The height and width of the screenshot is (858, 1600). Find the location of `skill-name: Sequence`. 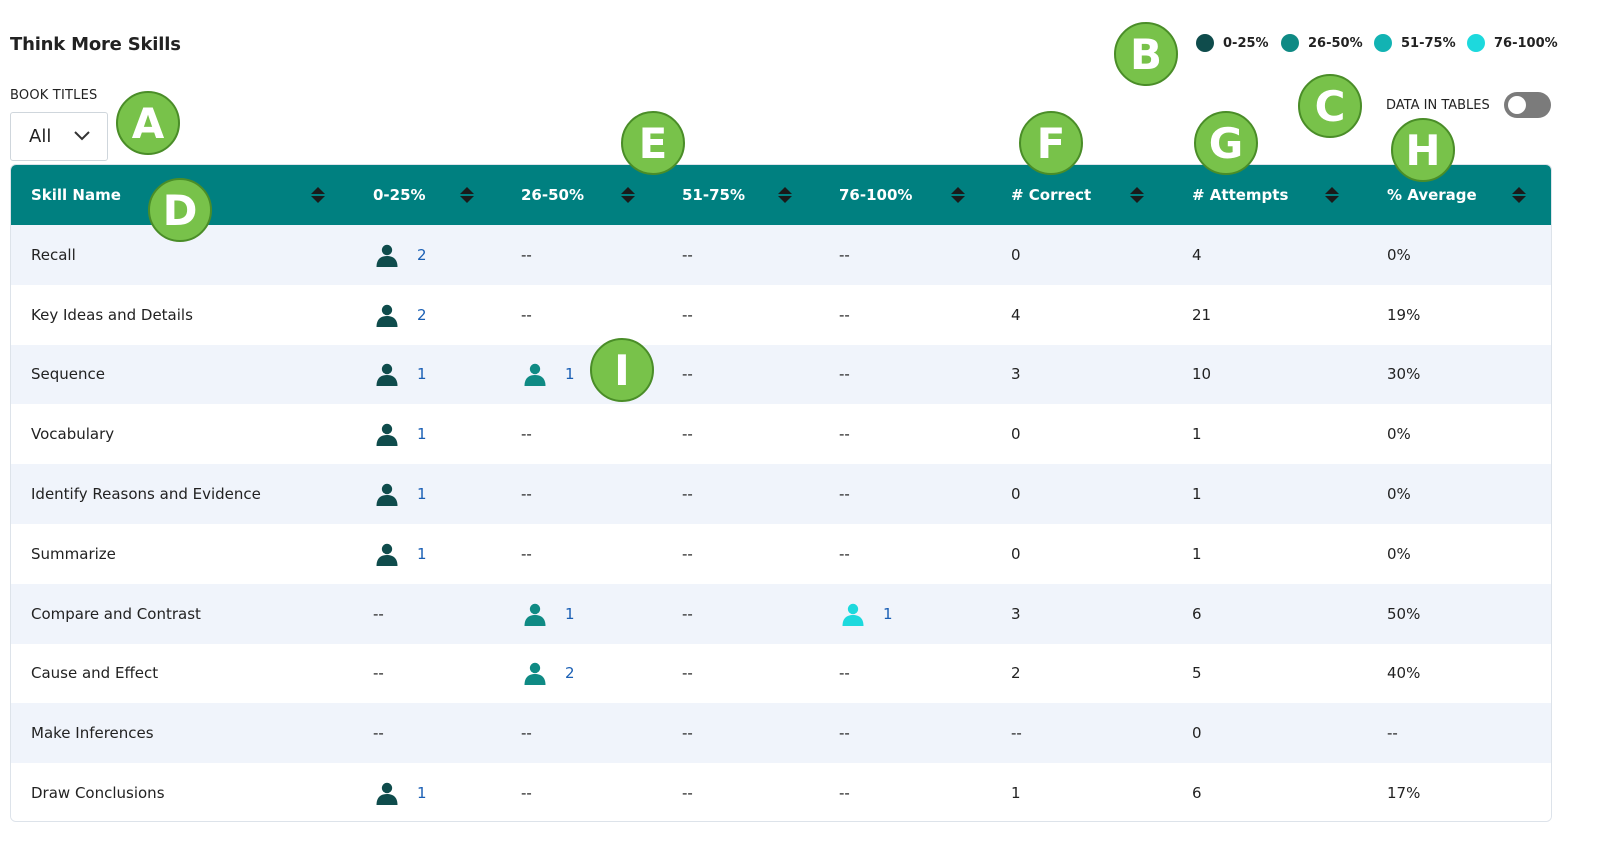

skill-name: Sequence is located at coordinates (68, 374).